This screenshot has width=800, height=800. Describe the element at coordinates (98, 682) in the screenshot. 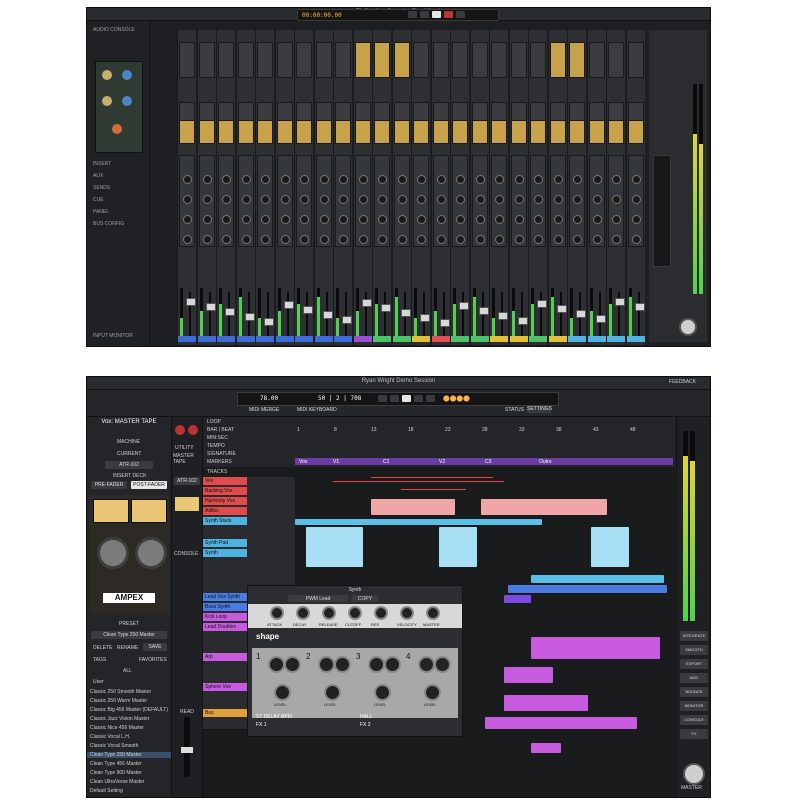

I see `user-folder-label: User` at that location.